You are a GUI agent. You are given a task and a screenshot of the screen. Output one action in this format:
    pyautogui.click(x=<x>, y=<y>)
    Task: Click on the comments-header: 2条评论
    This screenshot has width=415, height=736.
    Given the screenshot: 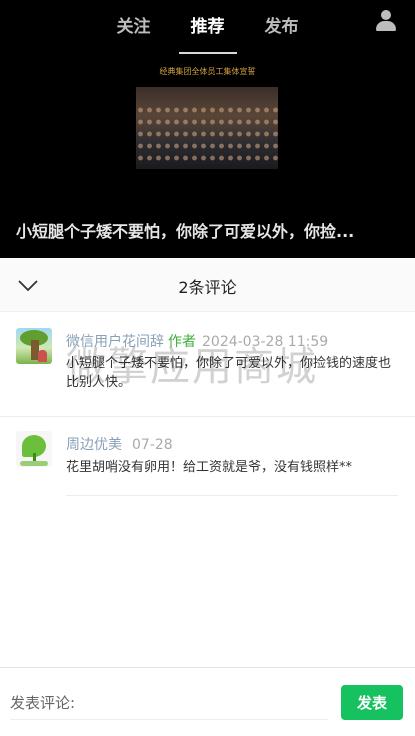 What is the action you would take?
    pyautogui.click(x=207, y=285)
    